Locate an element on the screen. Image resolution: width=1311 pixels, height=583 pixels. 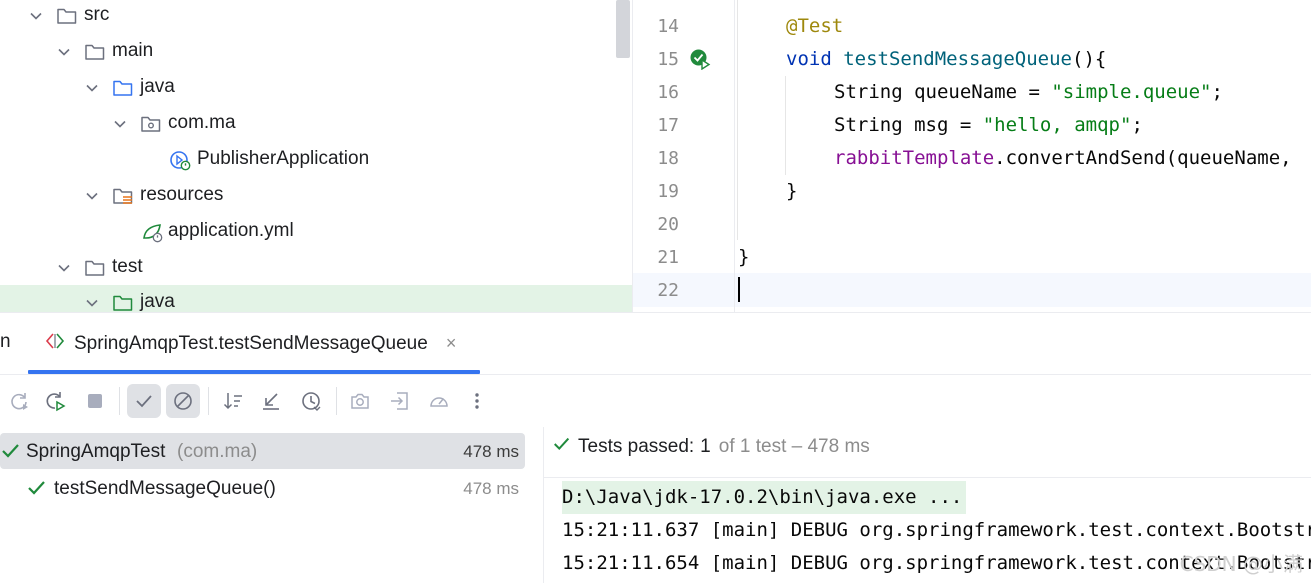
text-caret is located at coordinates (739, 289).